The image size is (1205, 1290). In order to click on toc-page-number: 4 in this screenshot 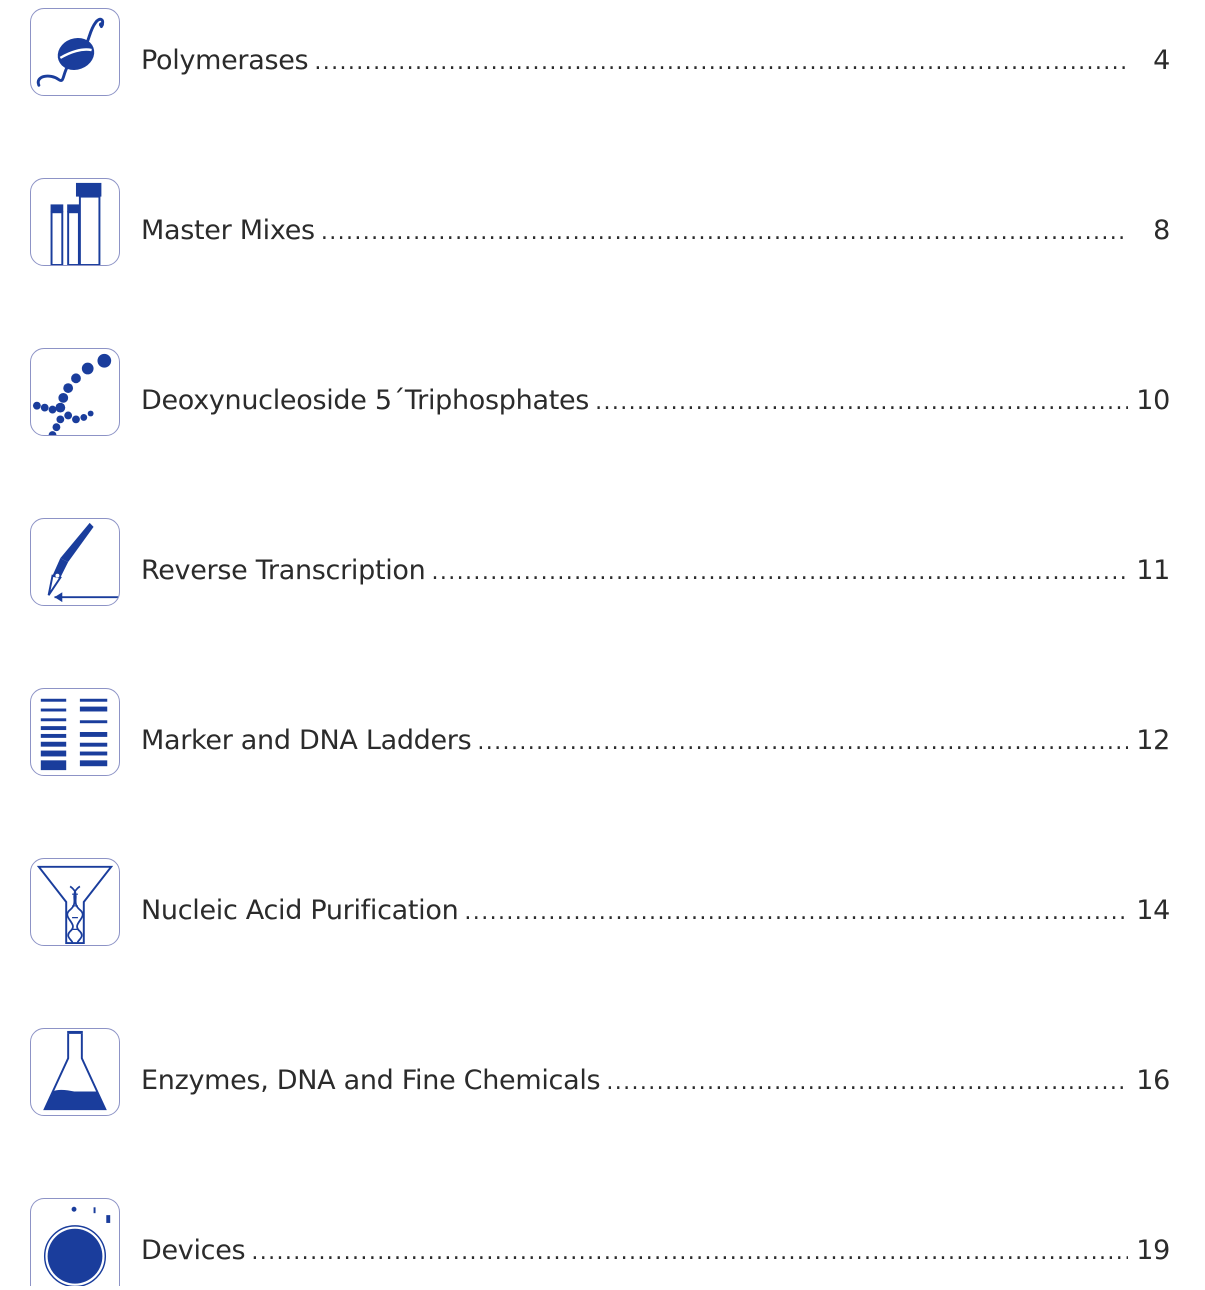, I will do `click(1153, 61)`.